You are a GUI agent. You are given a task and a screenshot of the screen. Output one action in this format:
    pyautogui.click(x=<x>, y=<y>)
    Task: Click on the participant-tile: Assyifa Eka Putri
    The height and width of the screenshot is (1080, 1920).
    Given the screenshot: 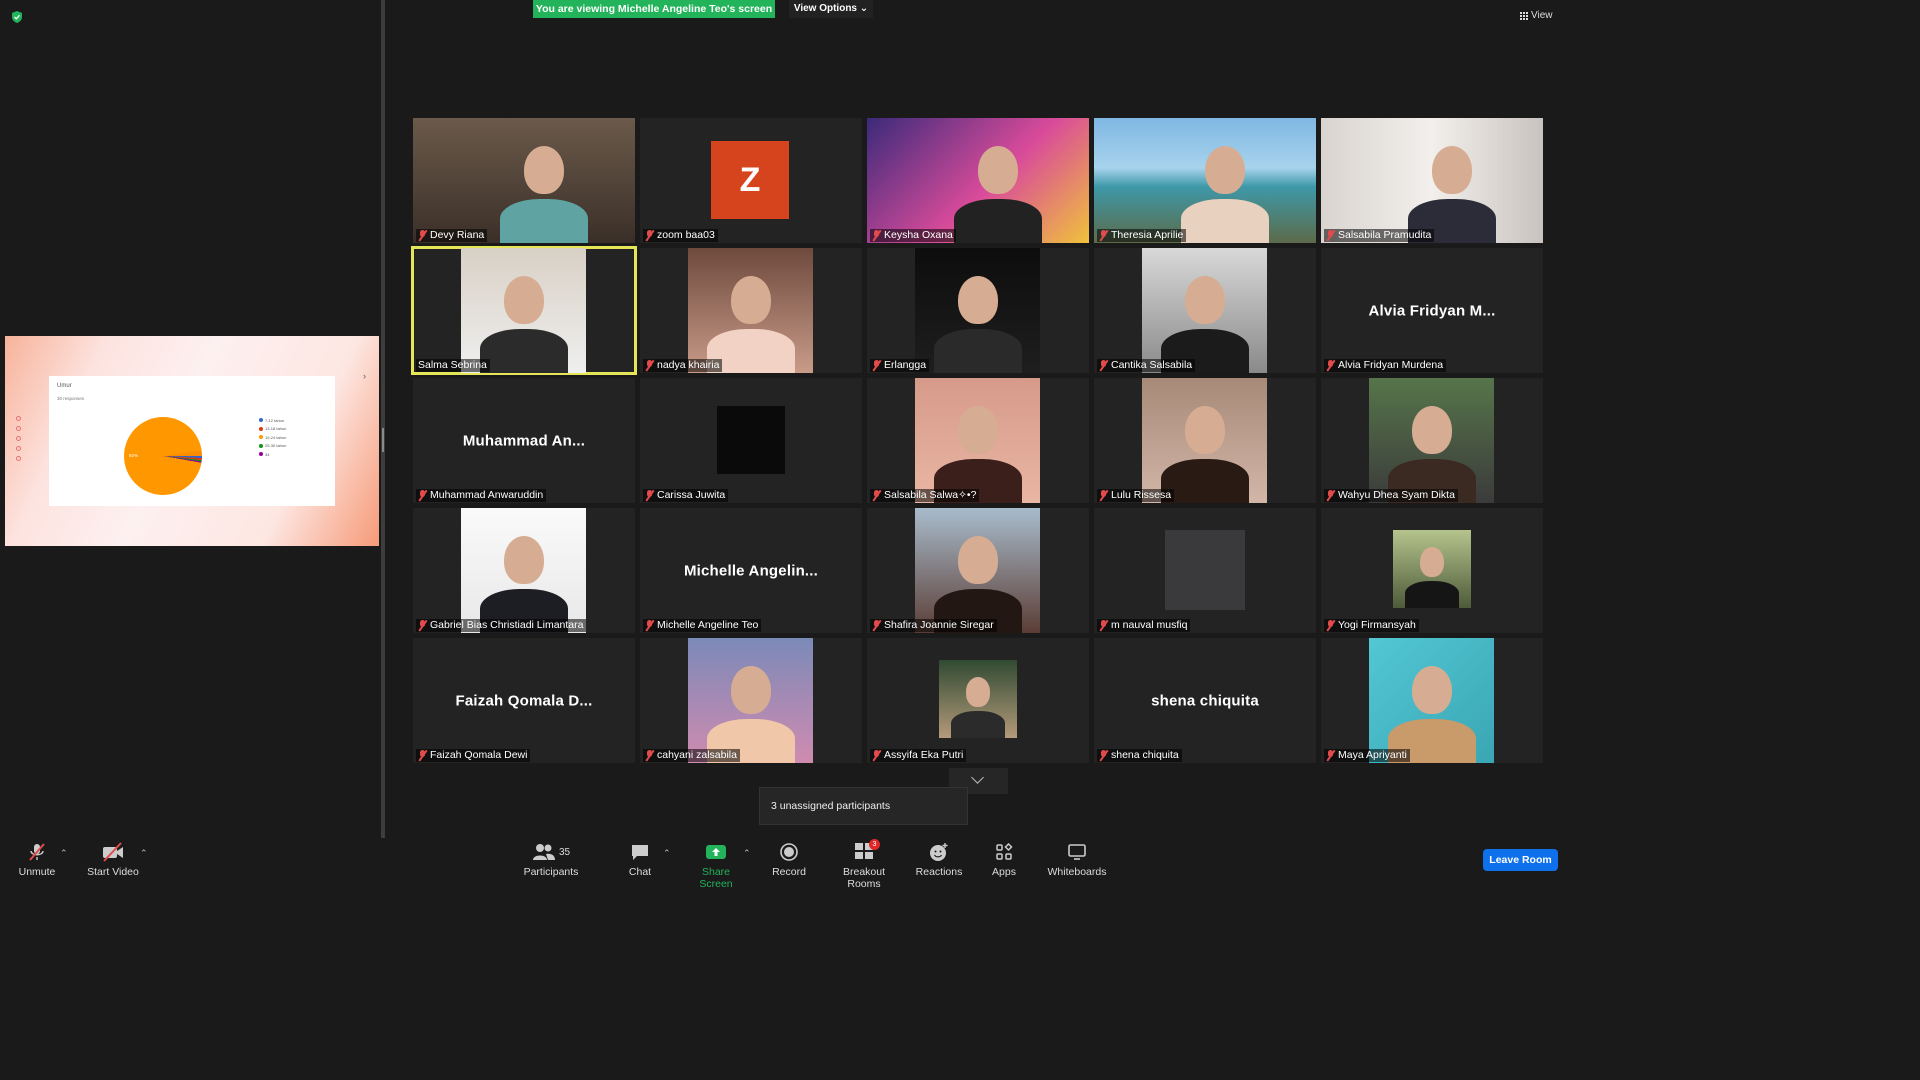 What is the action you would take?
    pyautogui.click(x=978, y=700)
    